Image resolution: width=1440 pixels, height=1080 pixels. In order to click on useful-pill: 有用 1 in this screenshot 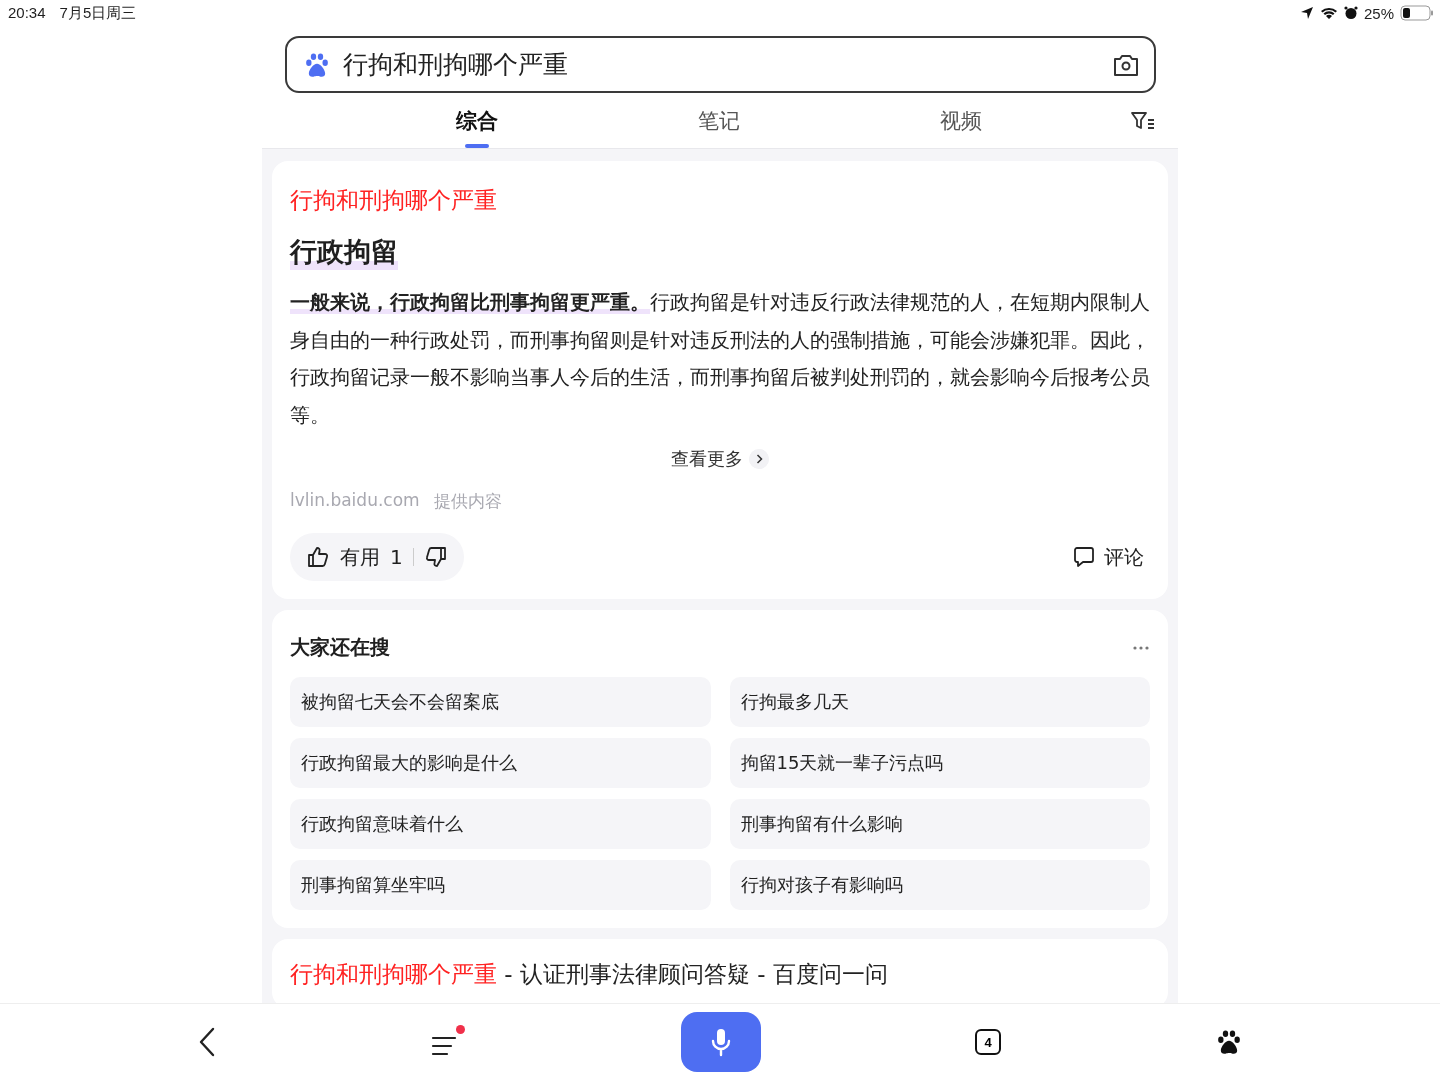, I will do `click(377, 557)`.